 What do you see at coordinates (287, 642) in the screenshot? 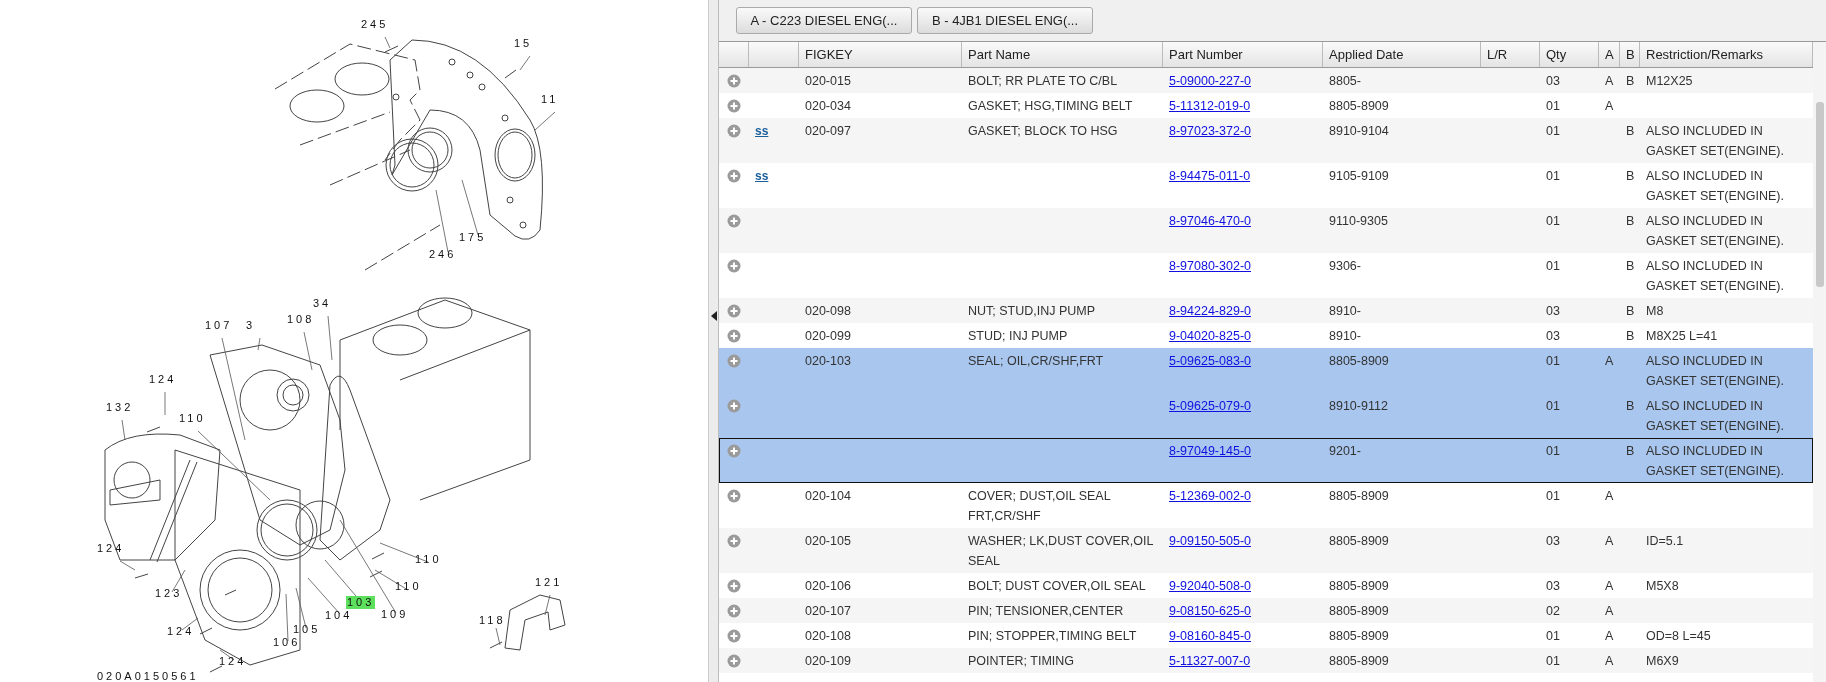
I see `callout-label: 106` at bounding box center [287, 642].